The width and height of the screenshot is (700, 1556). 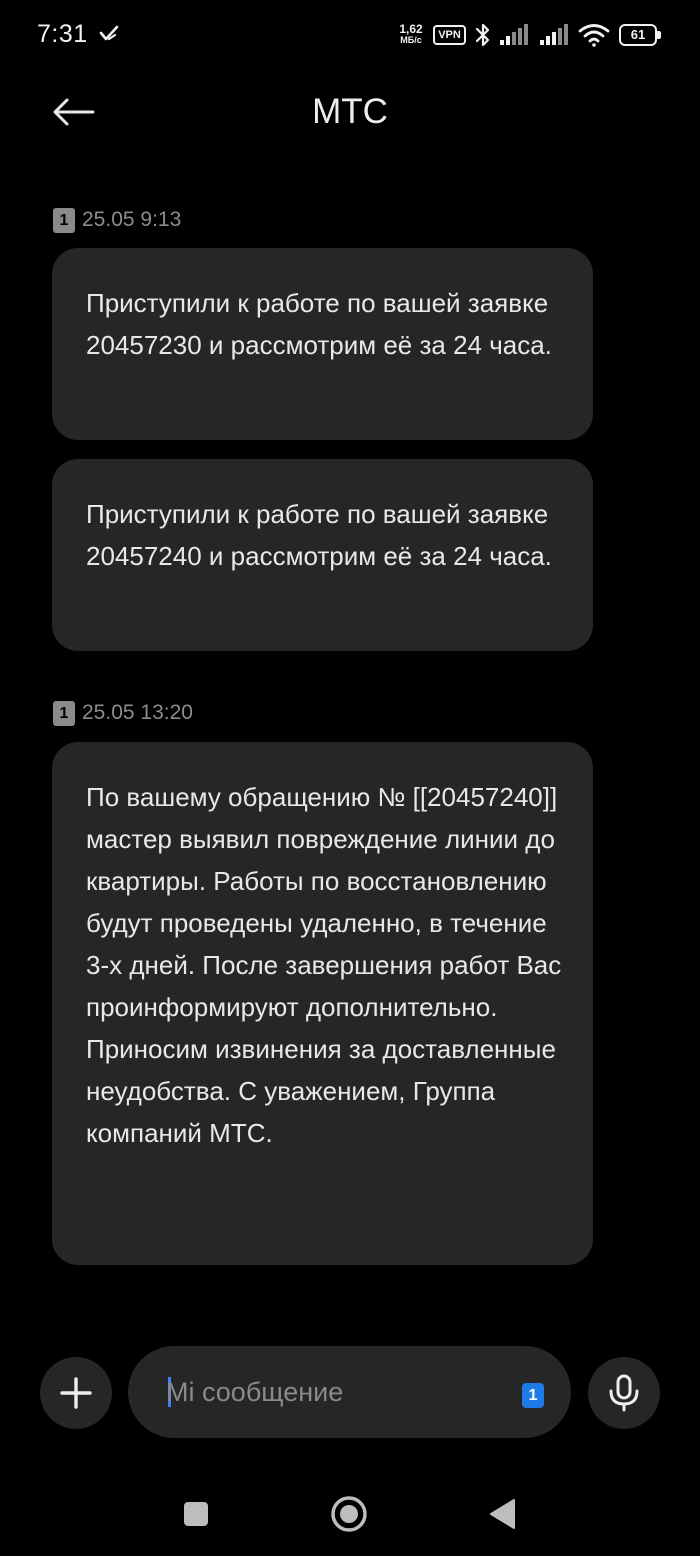 What do you see at coordinates (331, 1392) in the screenshot?
I see `message-input` at bounding box center [331, 1392].